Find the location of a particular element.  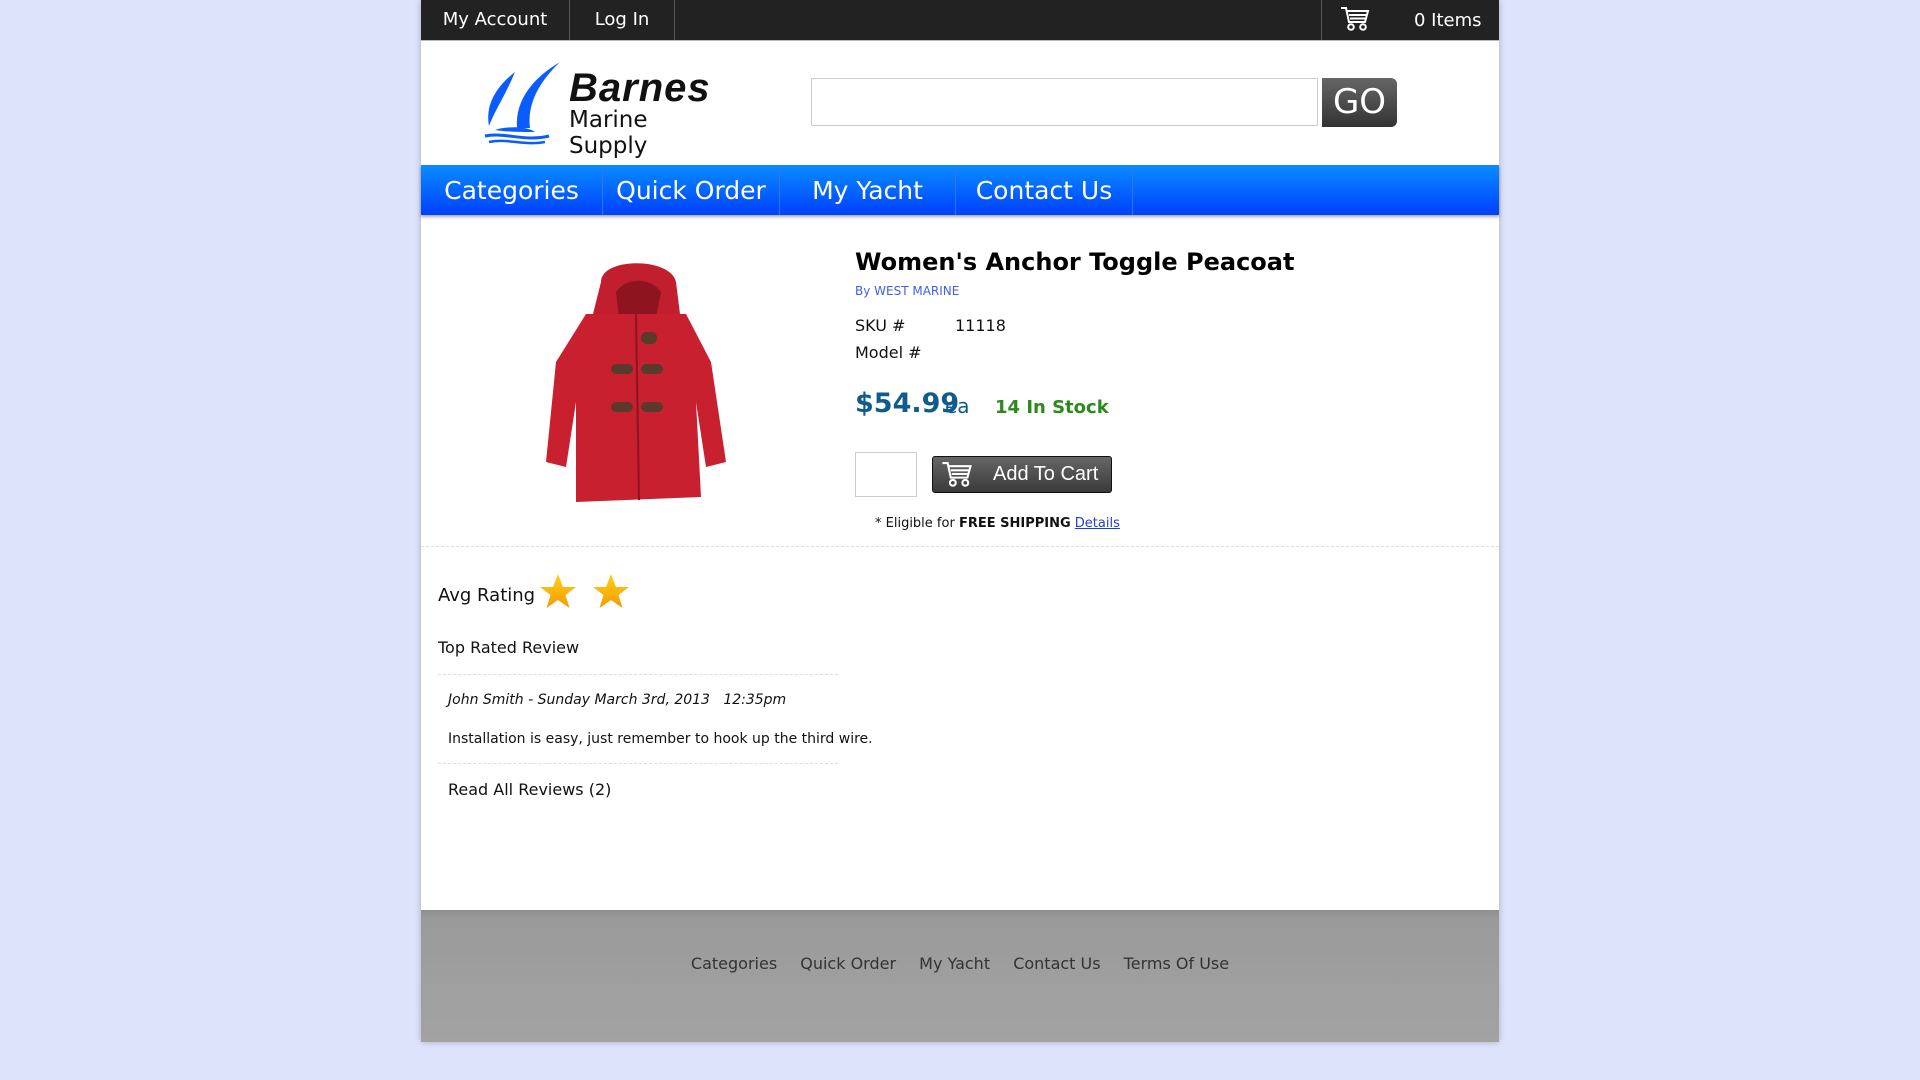

logo-title: Barnes is located at coordinates (640, 88).